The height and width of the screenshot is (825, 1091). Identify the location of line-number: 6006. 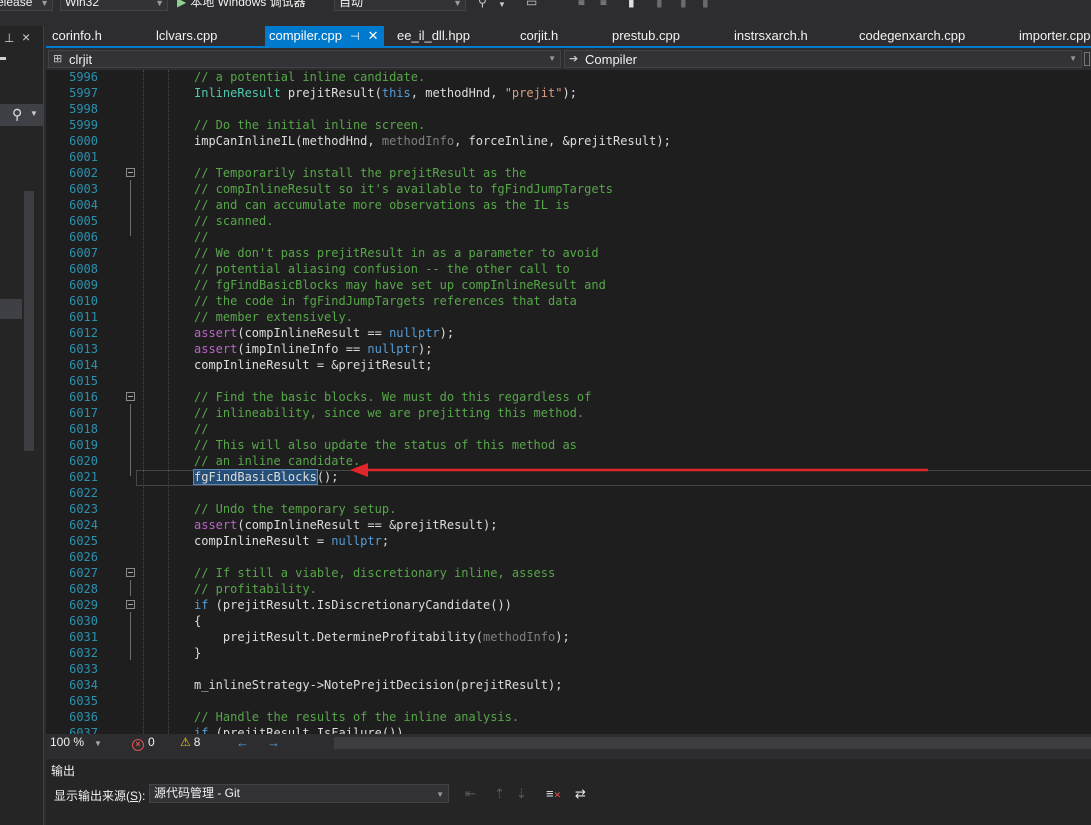
(83, 237).